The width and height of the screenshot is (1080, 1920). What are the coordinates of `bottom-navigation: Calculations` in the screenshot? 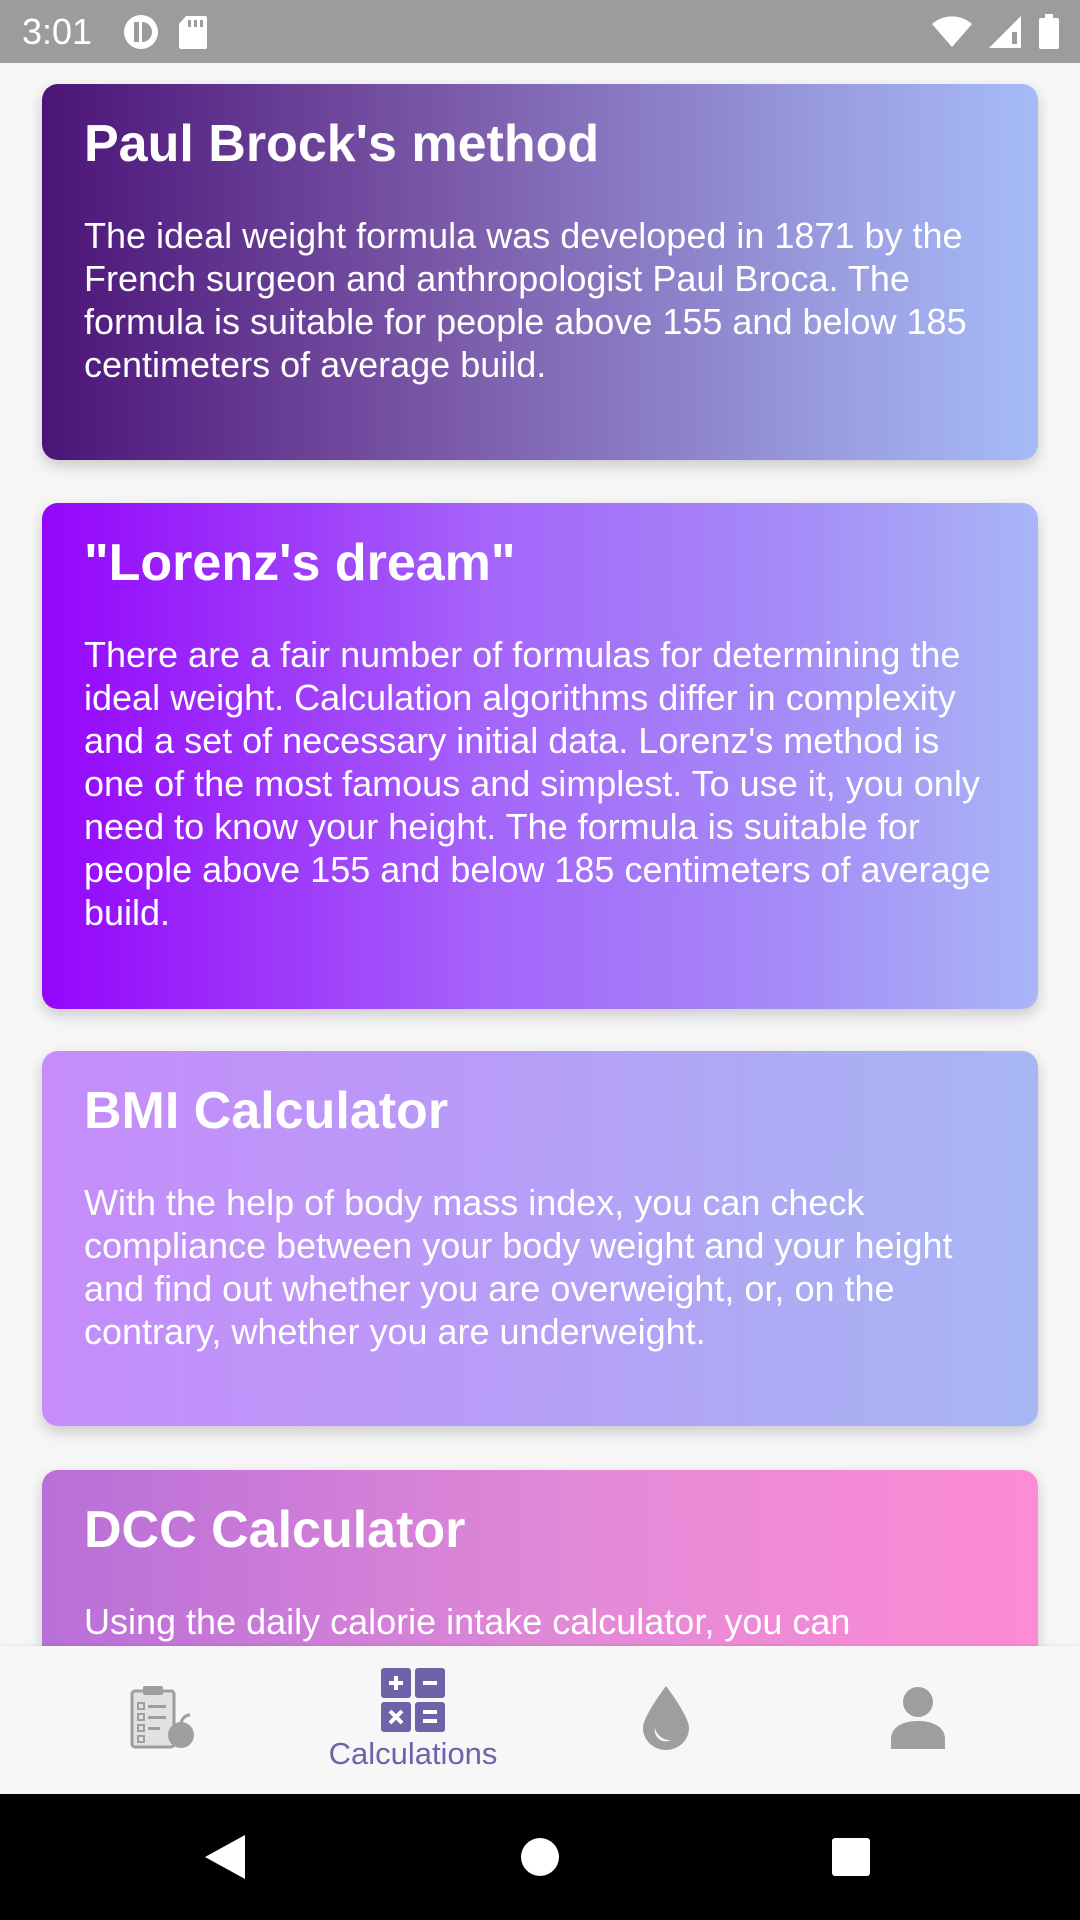 It's located at (540, 1720).